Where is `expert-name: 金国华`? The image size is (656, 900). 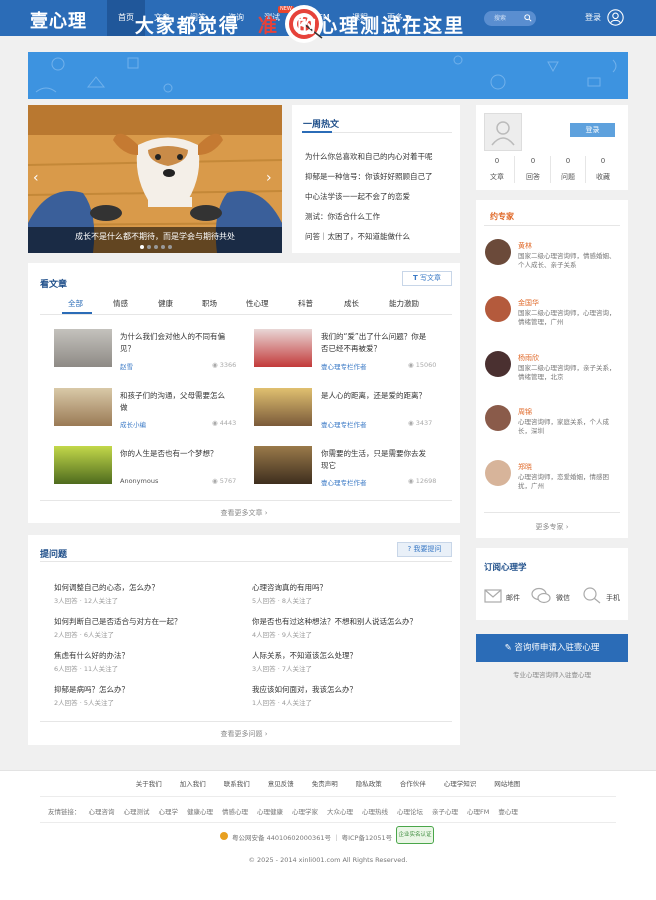
expert-name: 金国华 is located at coordinates (528, 303).